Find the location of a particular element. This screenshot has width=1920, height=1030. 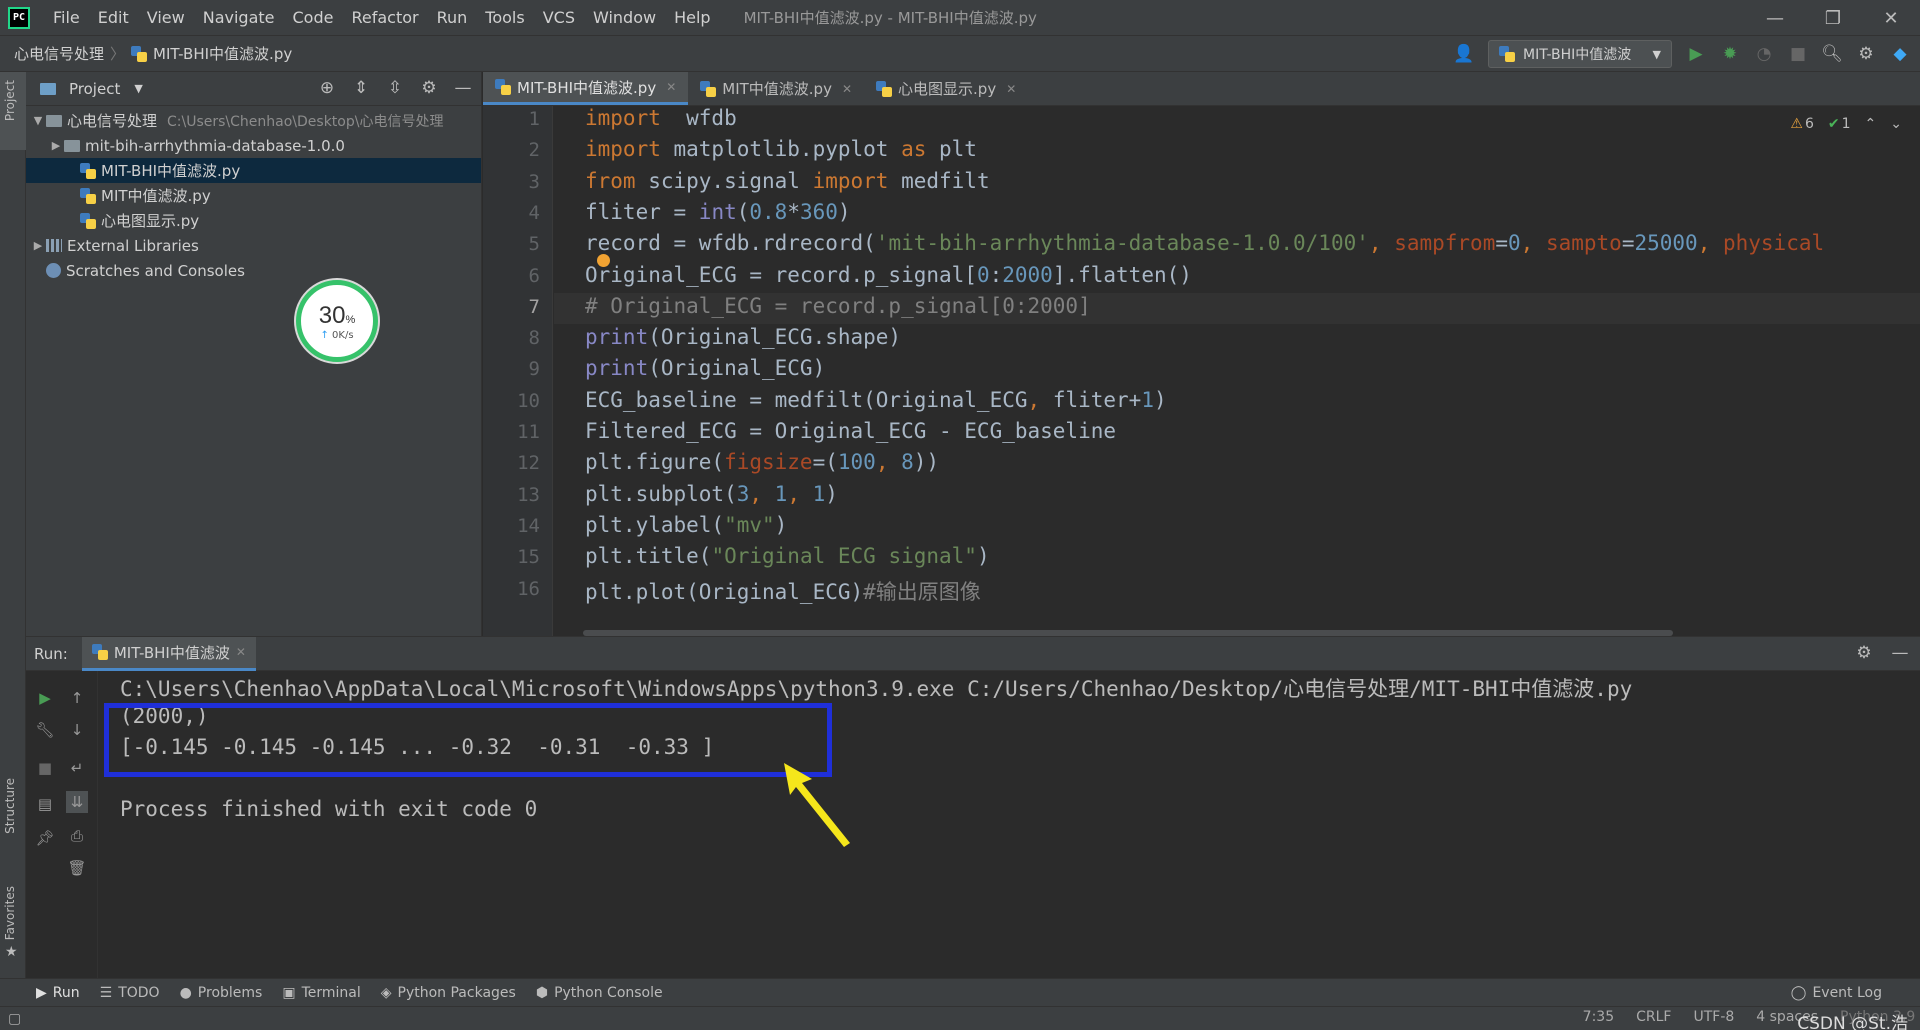

code-line: print(Original_ECG) is located at coordinates (705, 368).